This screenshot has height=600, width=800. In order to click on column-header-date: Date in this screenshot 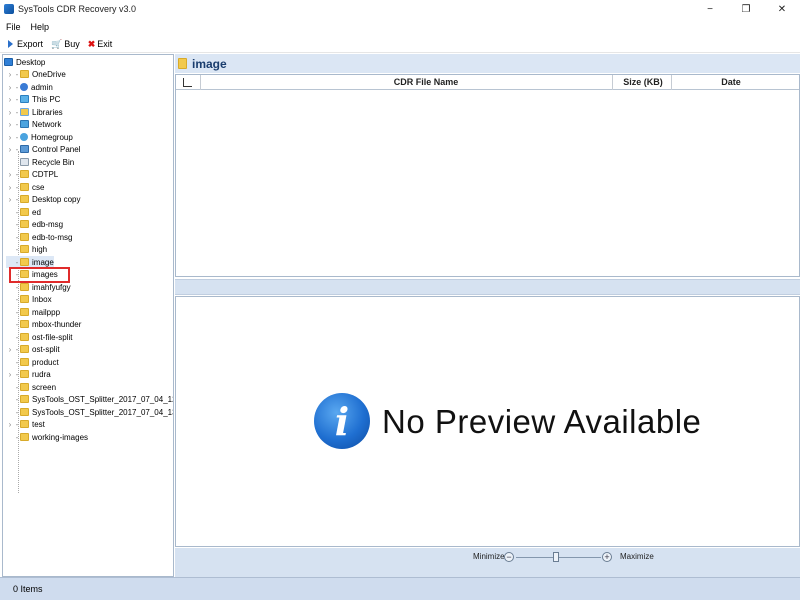, I will do `click(731, 82)`.